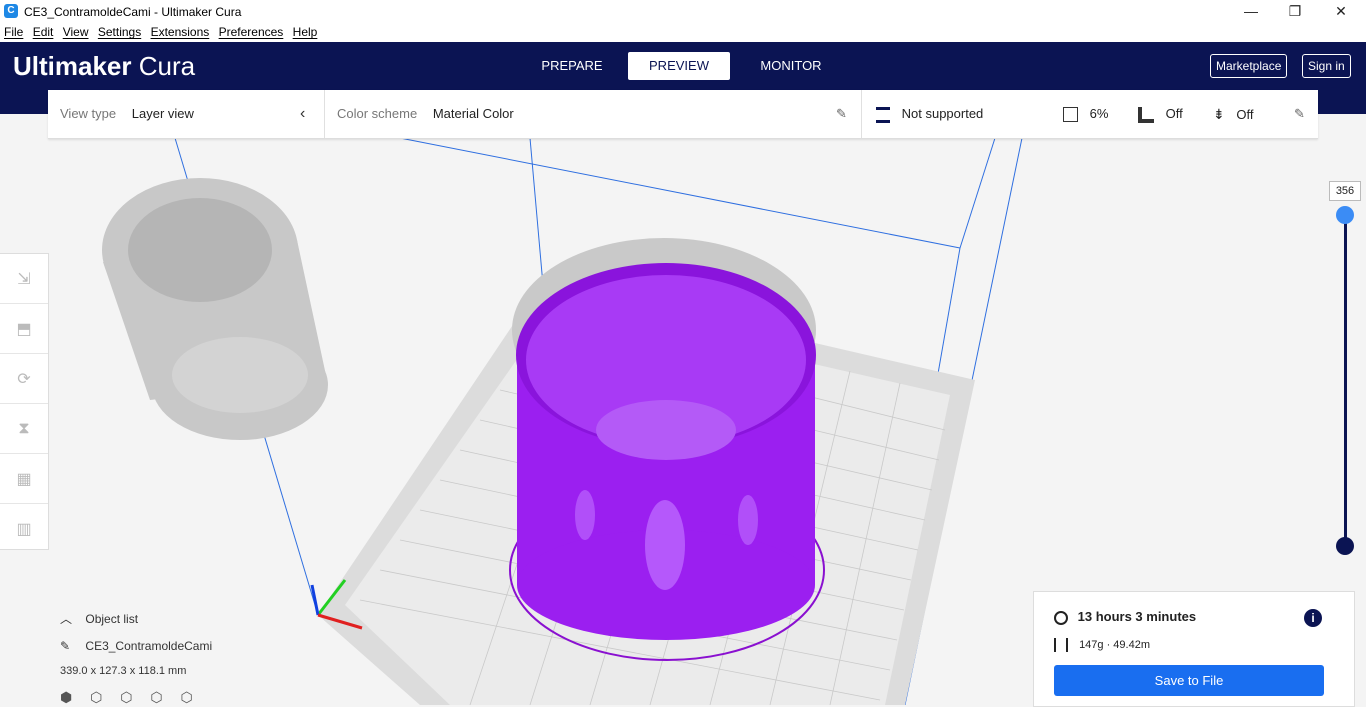 Image resolution: width=1366 pixels, height=707 pixels. What do you see at coordinates (1146, 114) in the screenshot?
I see `support-icon` at bounding box center [1146, 114].